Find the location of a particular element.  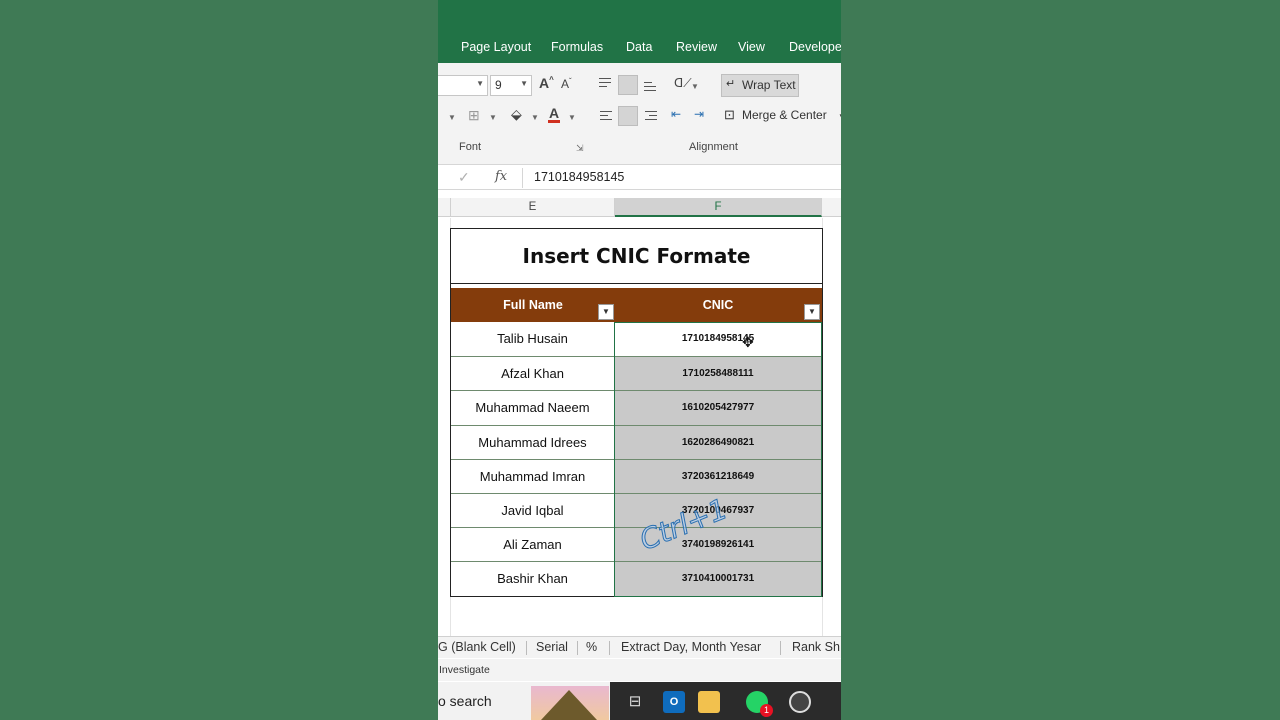

name-cell: Talib Husain is located at coordinates (533, 339).